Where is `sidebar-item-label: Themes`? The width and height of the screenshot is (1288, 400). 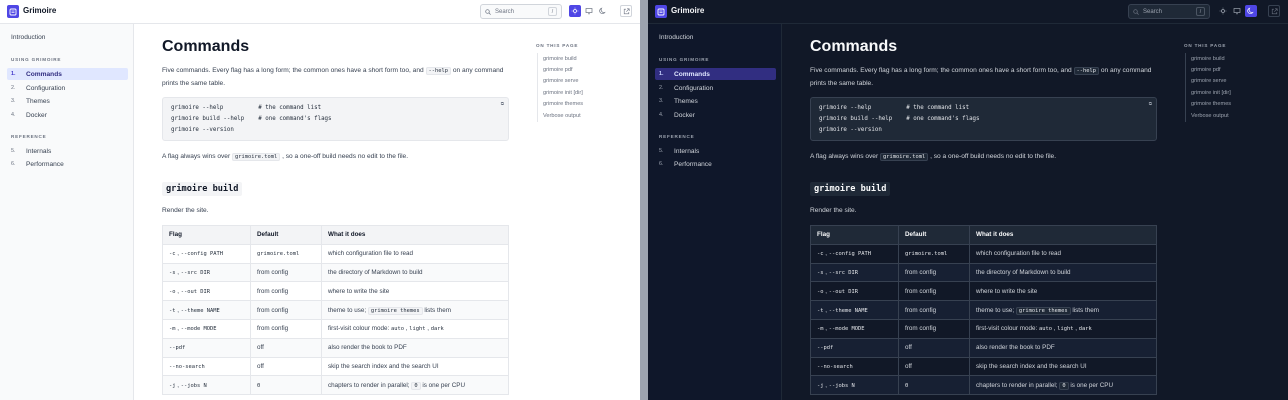 sidebar-item-label: Themes is located at coordinates (38, 101).